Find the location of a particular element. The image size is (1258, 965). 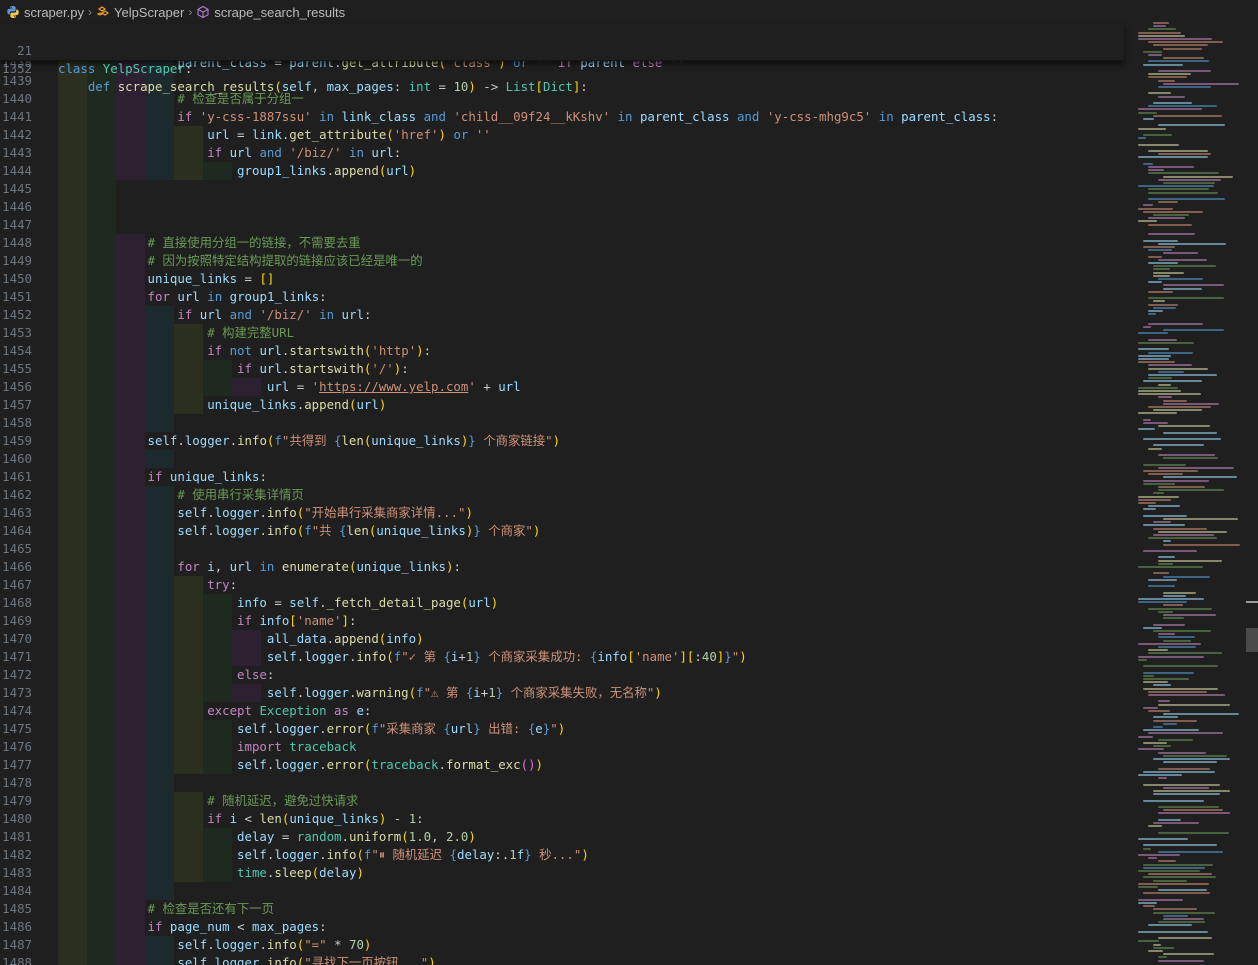

scrollbar-thumb is located at coordinates (1252, 640).